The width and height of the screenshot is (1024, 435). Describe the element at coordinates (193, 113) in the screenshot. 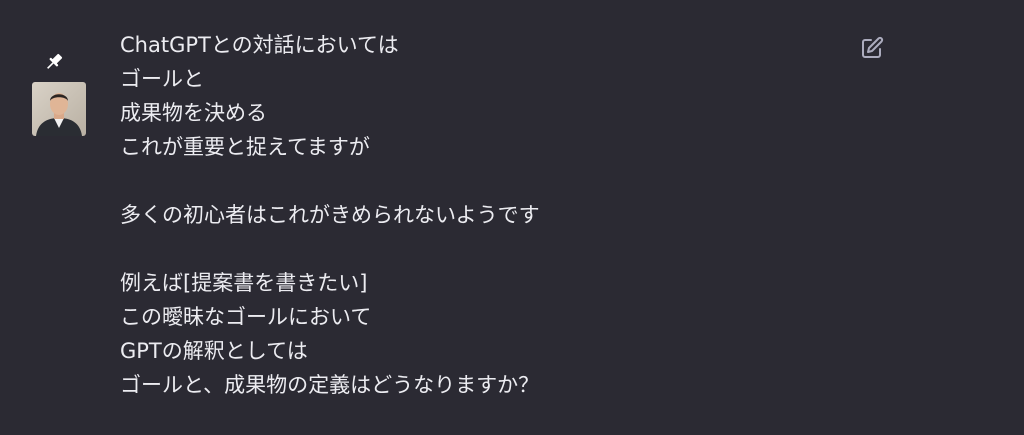

I see `message-line: 成果物を決める` at that location.